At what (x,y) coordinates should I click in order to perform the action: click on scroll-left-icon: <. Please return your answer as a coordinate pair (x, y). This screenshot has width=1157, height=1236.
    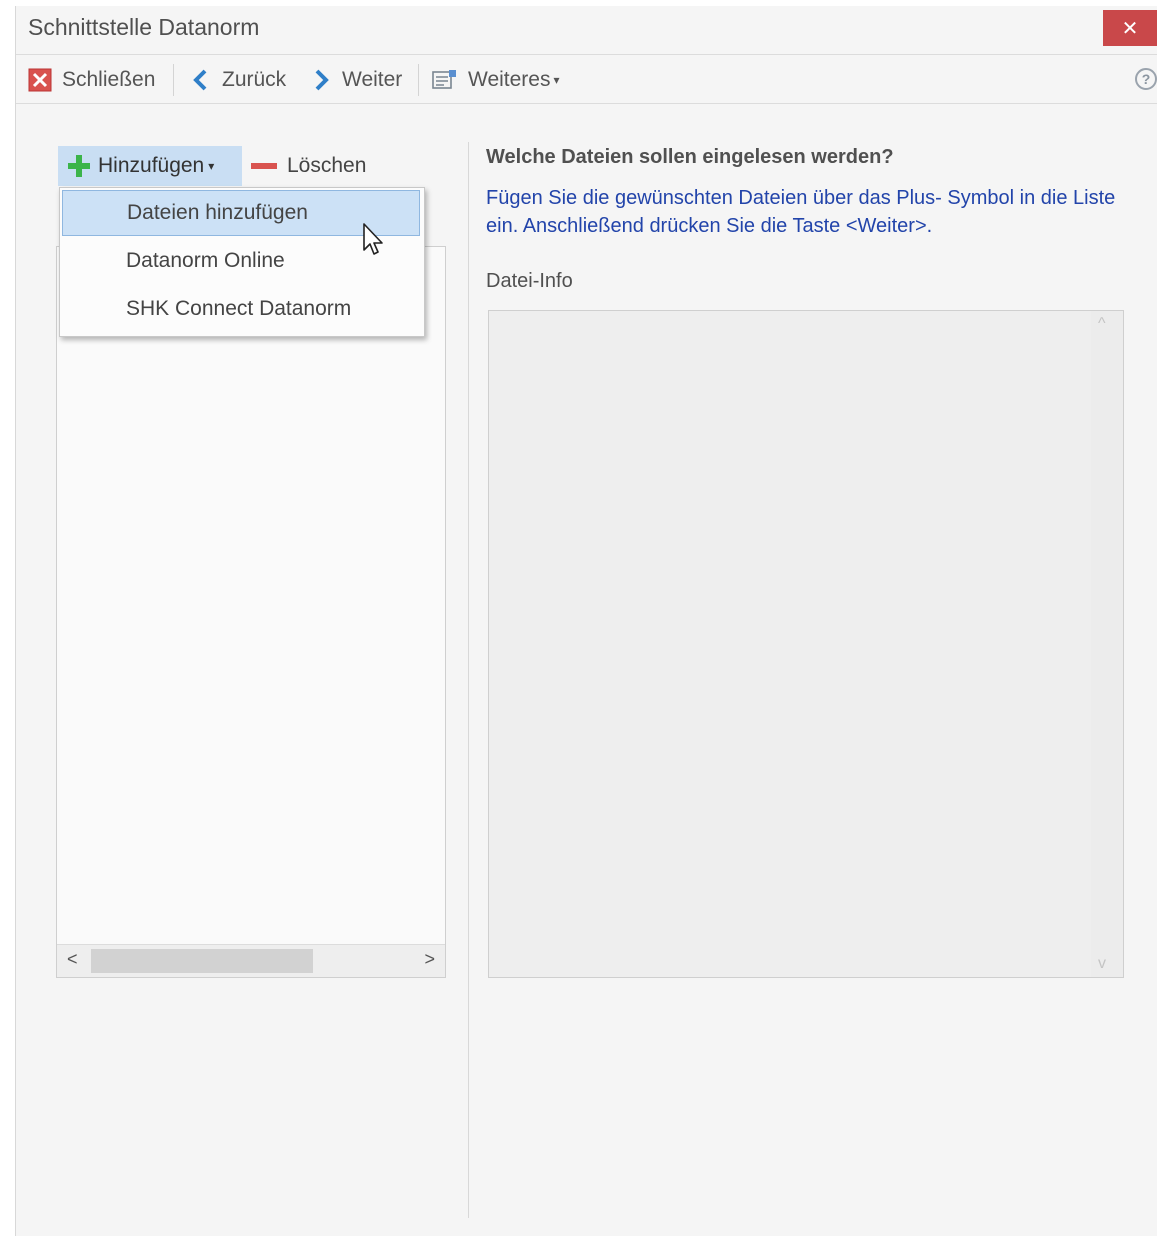
    Looking at the image, I should click on (72, 959).